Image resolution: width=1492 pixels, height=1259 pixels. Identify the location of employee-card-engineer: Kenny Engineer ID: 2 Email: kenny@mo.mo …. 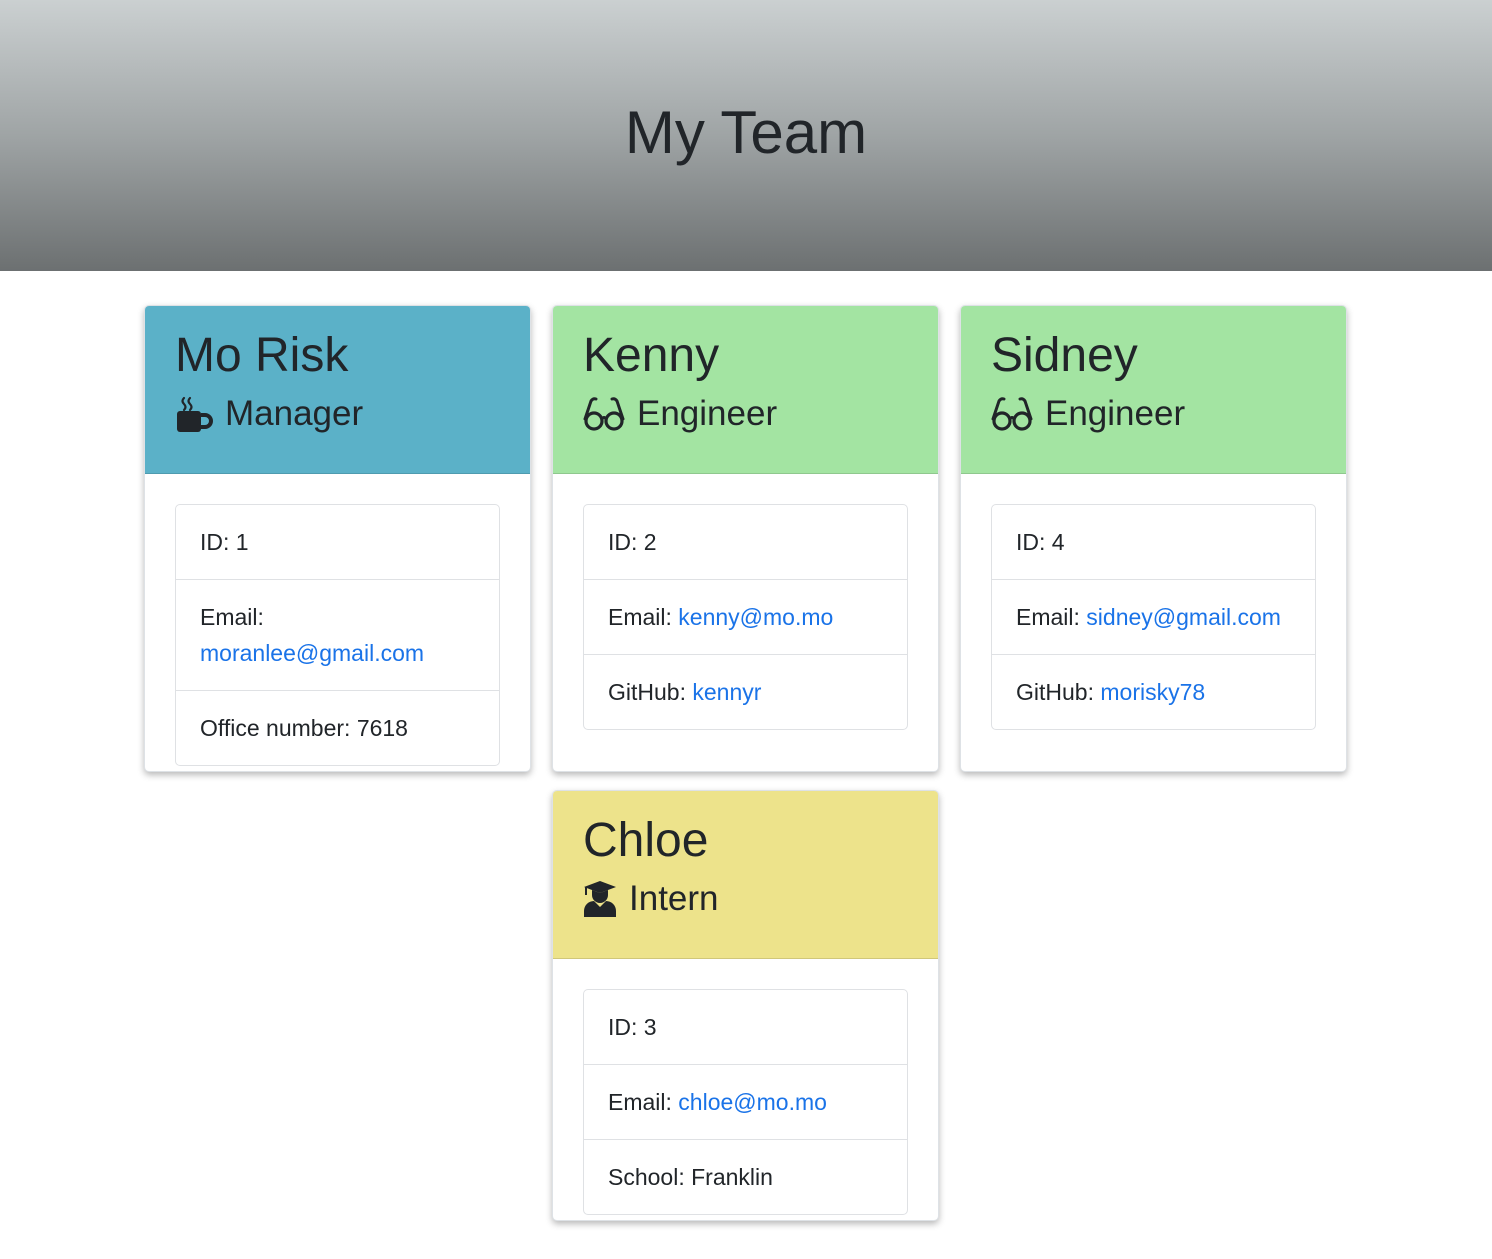
(745, 538).